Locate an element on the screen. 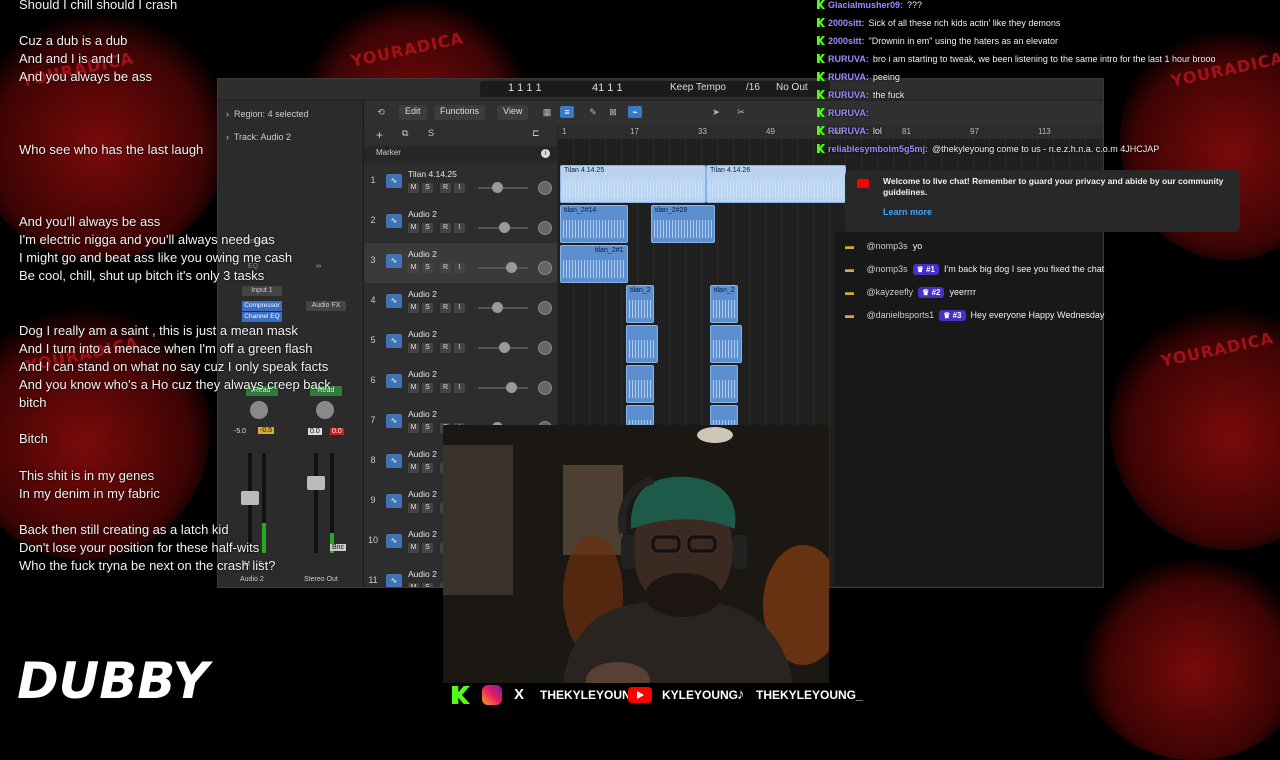 This screenshot has height=760, width=1280. grid-icon: ▦ is located at coordinates (547, 112).